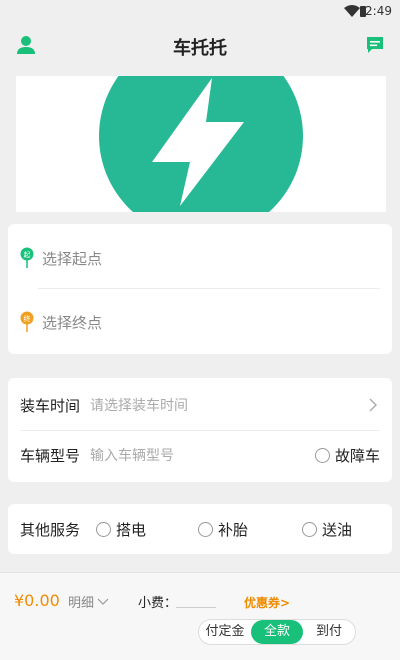  I want to click on start-pin-icon: 起, so click(27, 257).